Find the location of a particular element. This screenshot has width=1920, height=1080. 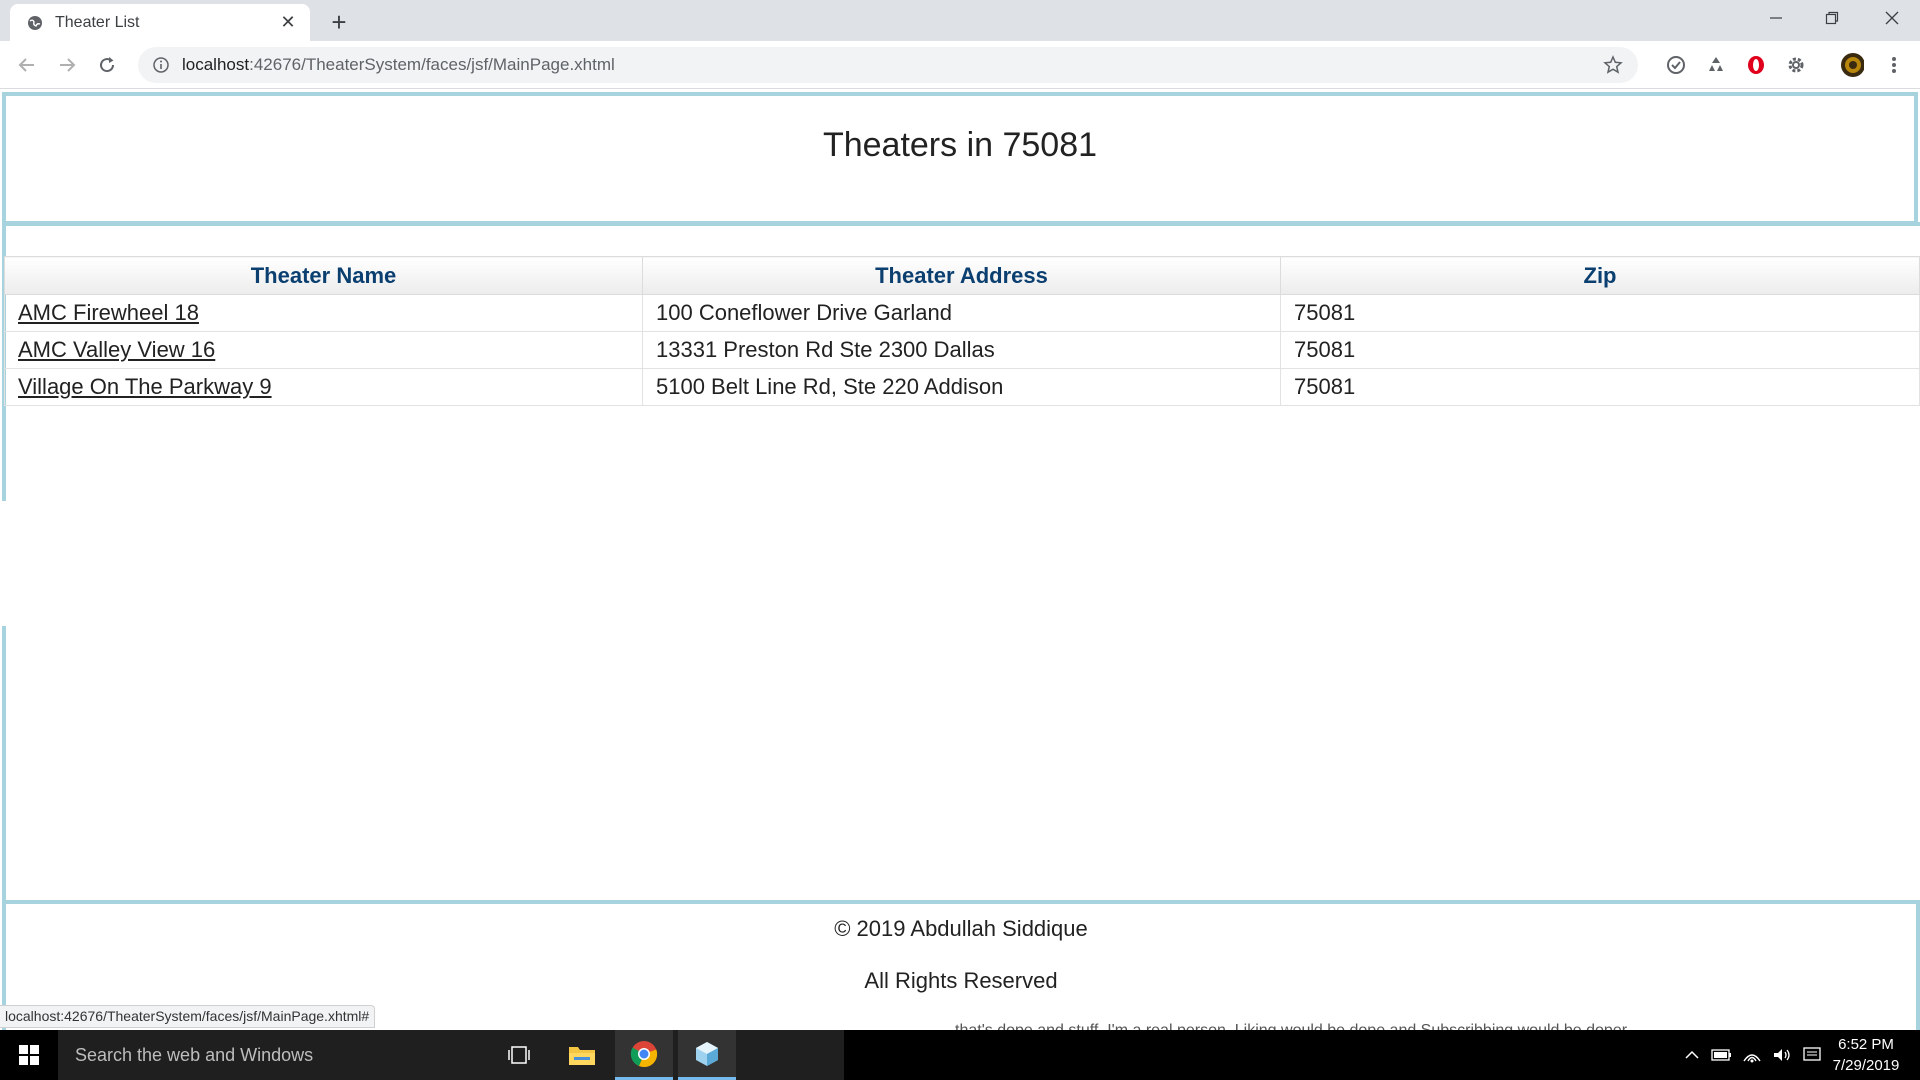

wifi-icon is located at coordinates (1752, 1055).